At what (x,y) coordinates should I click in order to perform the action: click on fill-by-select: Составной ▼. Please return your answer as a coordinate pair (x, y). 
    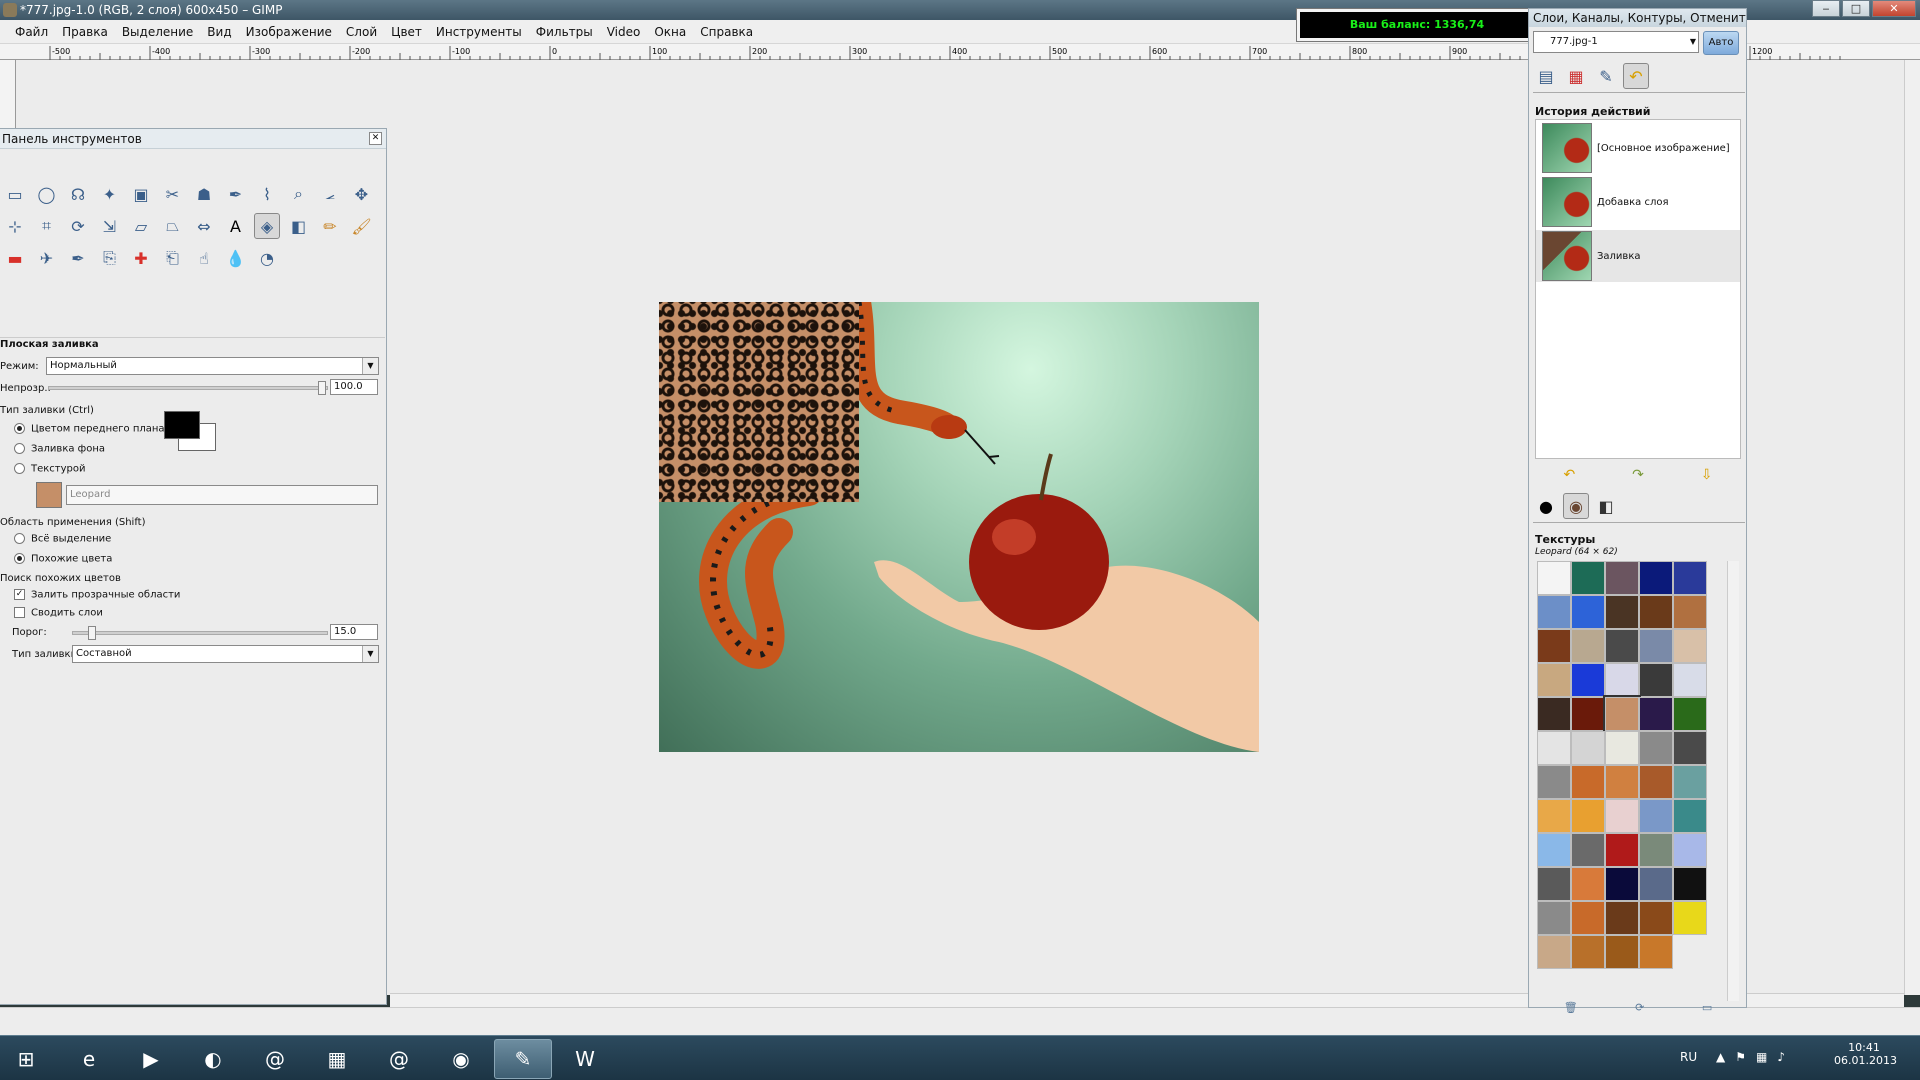
    Looking at the image, I should click on (225, 654).